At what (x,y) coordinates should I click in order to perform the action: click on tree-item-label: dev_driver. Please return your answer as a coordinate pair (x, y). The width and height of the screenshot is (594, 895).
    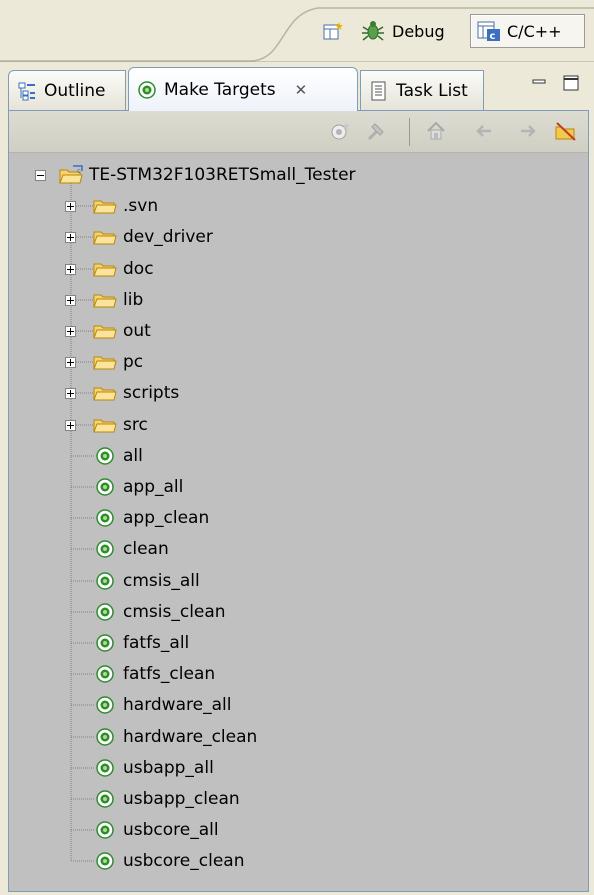
    Looking at the image, I should click on (168, 237).